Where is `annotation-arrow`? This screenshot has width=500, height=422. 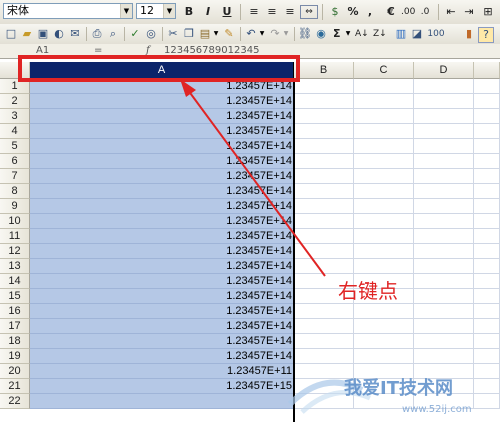 annotation-arrow is located at coordinates (253, 178).